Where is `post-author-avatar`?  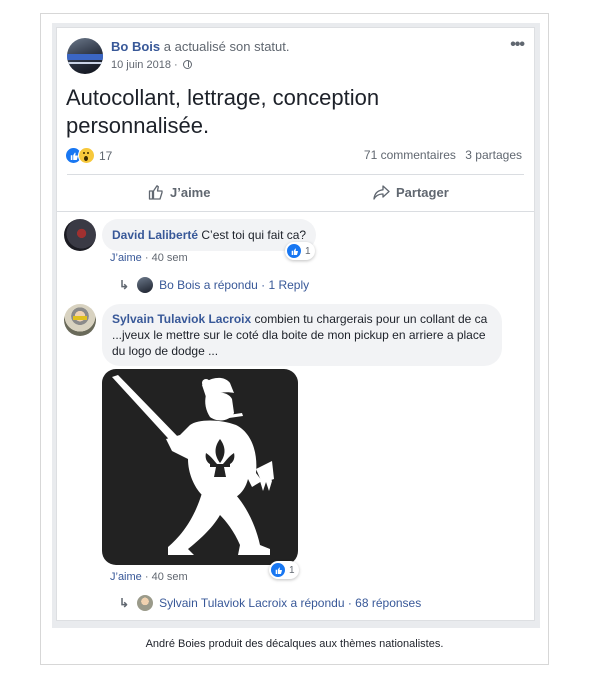 post-author-avatar is located at coordinates (85, 56).